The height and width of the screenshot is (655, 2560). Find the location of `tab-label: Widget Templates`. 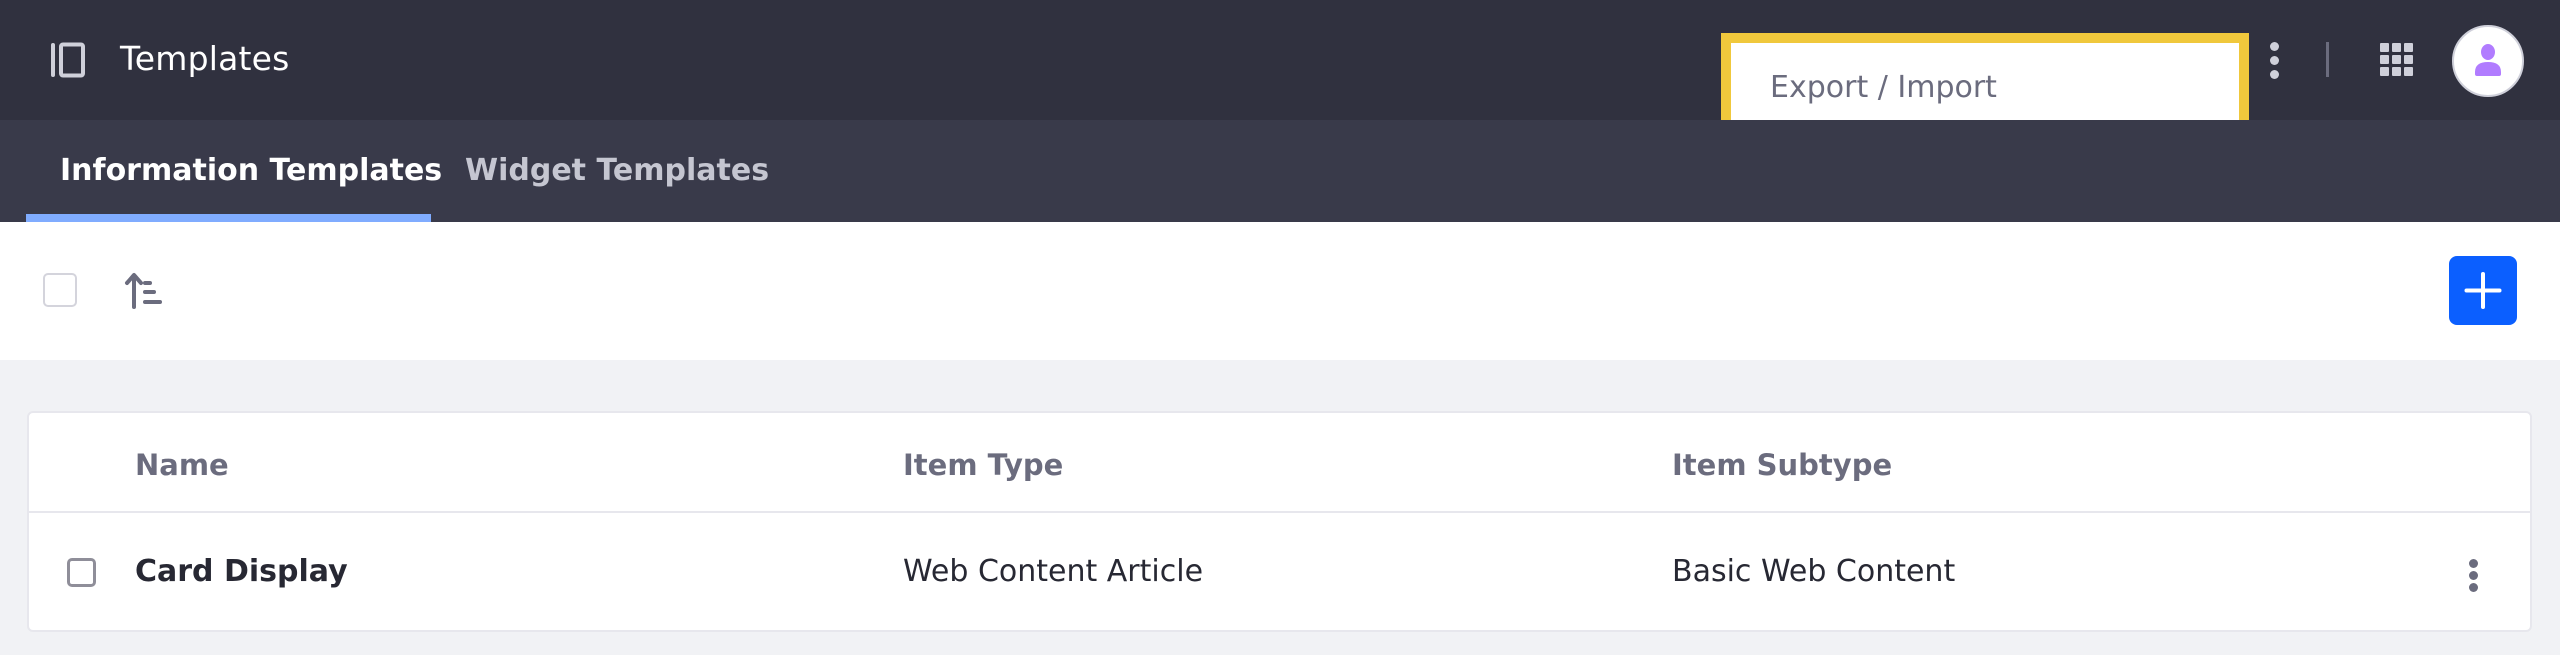

tab-label: Widget Templates is located at coordinates (617, 170).